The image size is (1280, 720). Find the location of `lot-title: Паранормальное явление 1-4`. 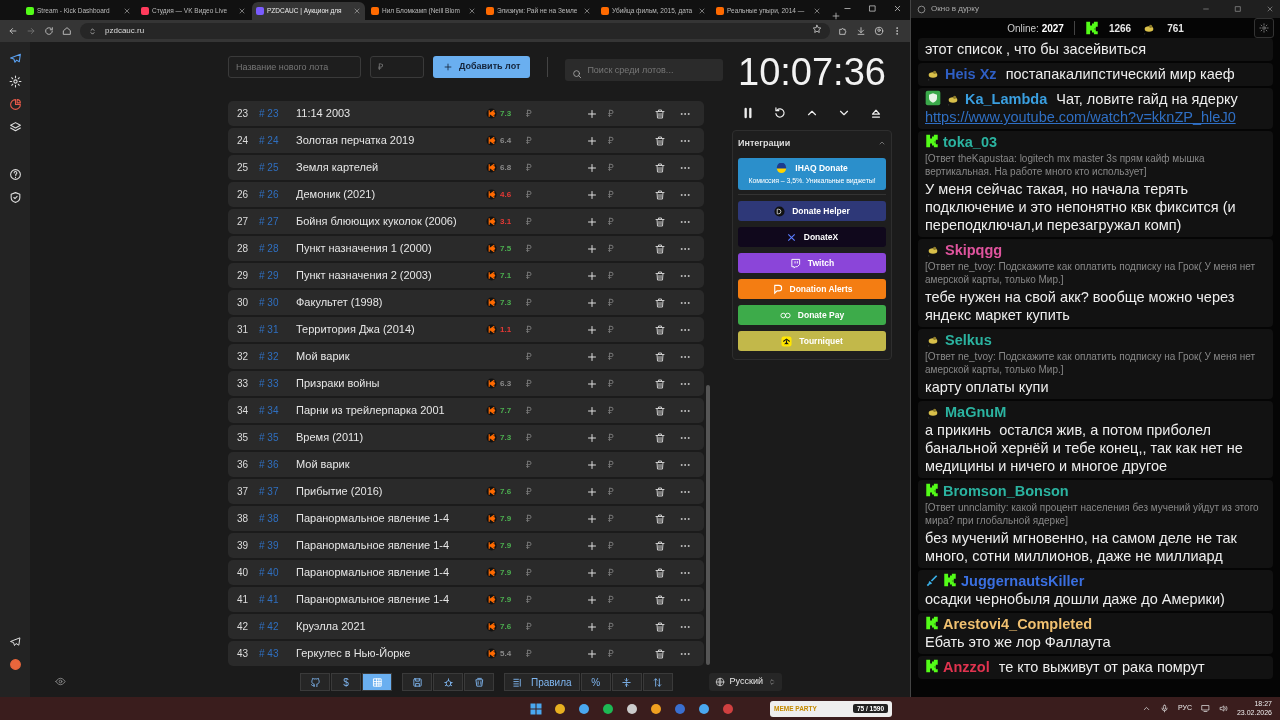

lot-title: Паранормальное явление 1-4 is located at coordinates (391, 545).